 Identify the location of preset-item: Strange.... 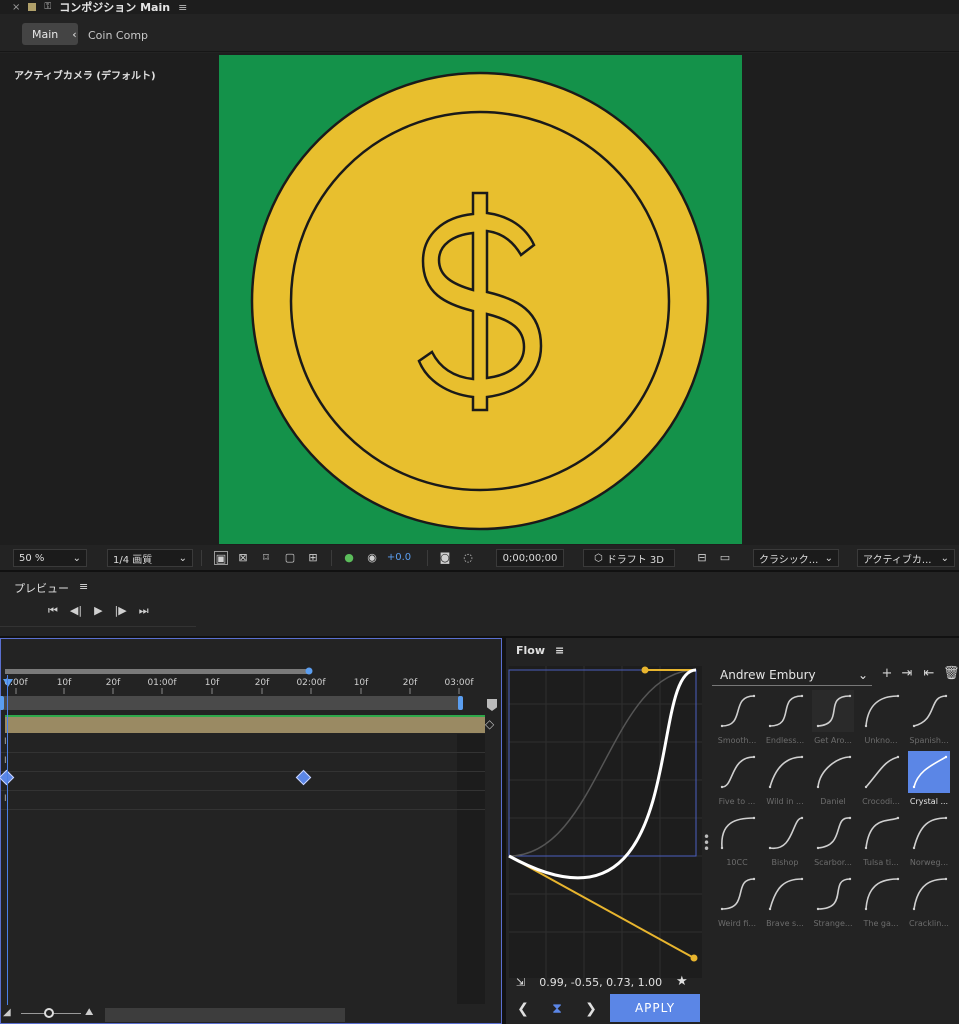
(833, 902).